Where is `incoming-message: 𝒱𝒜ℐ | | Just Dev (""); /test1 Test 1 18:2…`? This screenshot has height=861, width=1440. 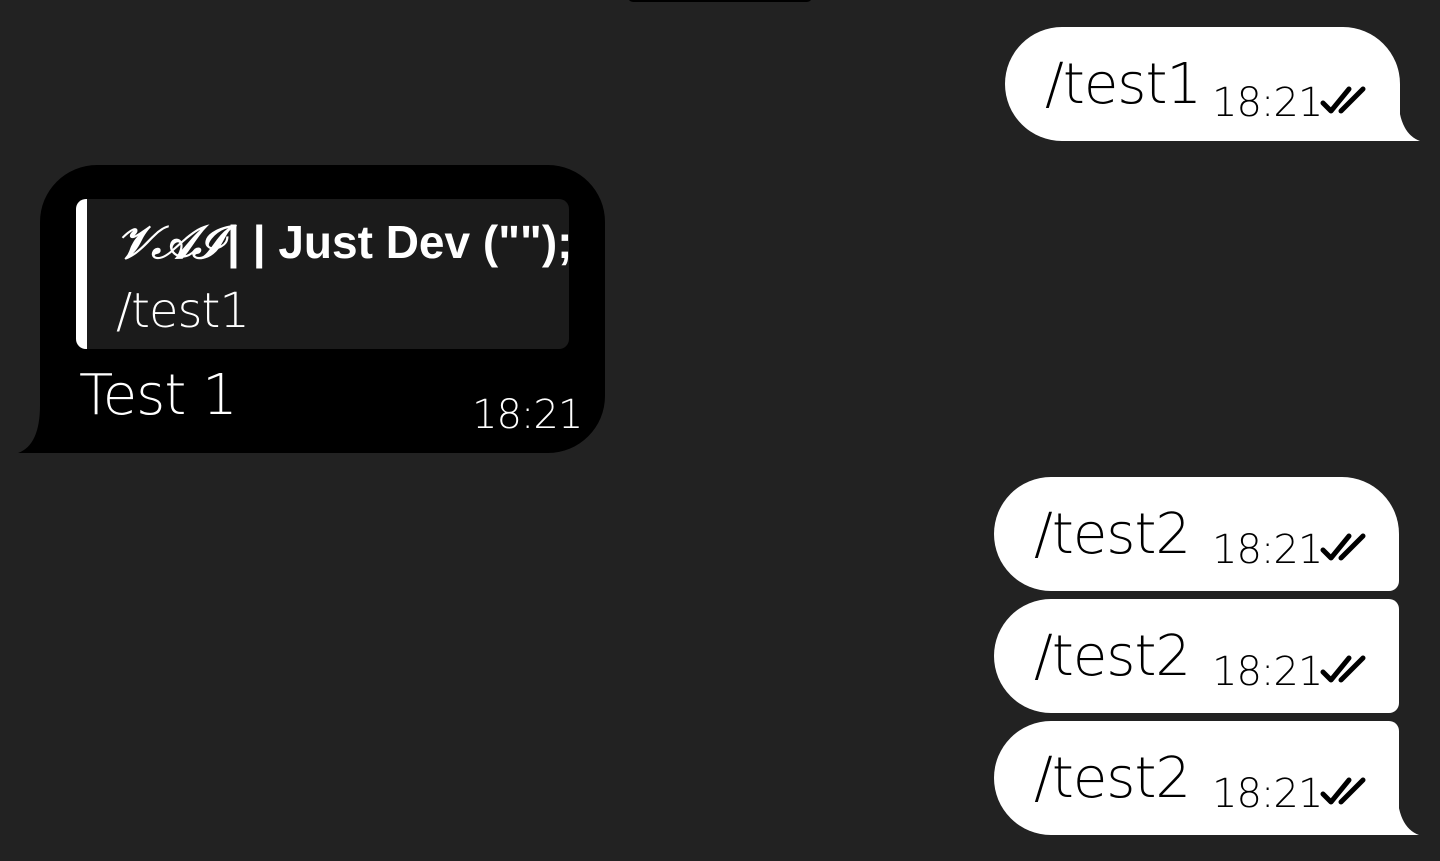 incoming-message: 𝒱𝒜ℐ | | Just Dev (""); /test1 Test 1 18:2… is located at coordinates (311, 309).